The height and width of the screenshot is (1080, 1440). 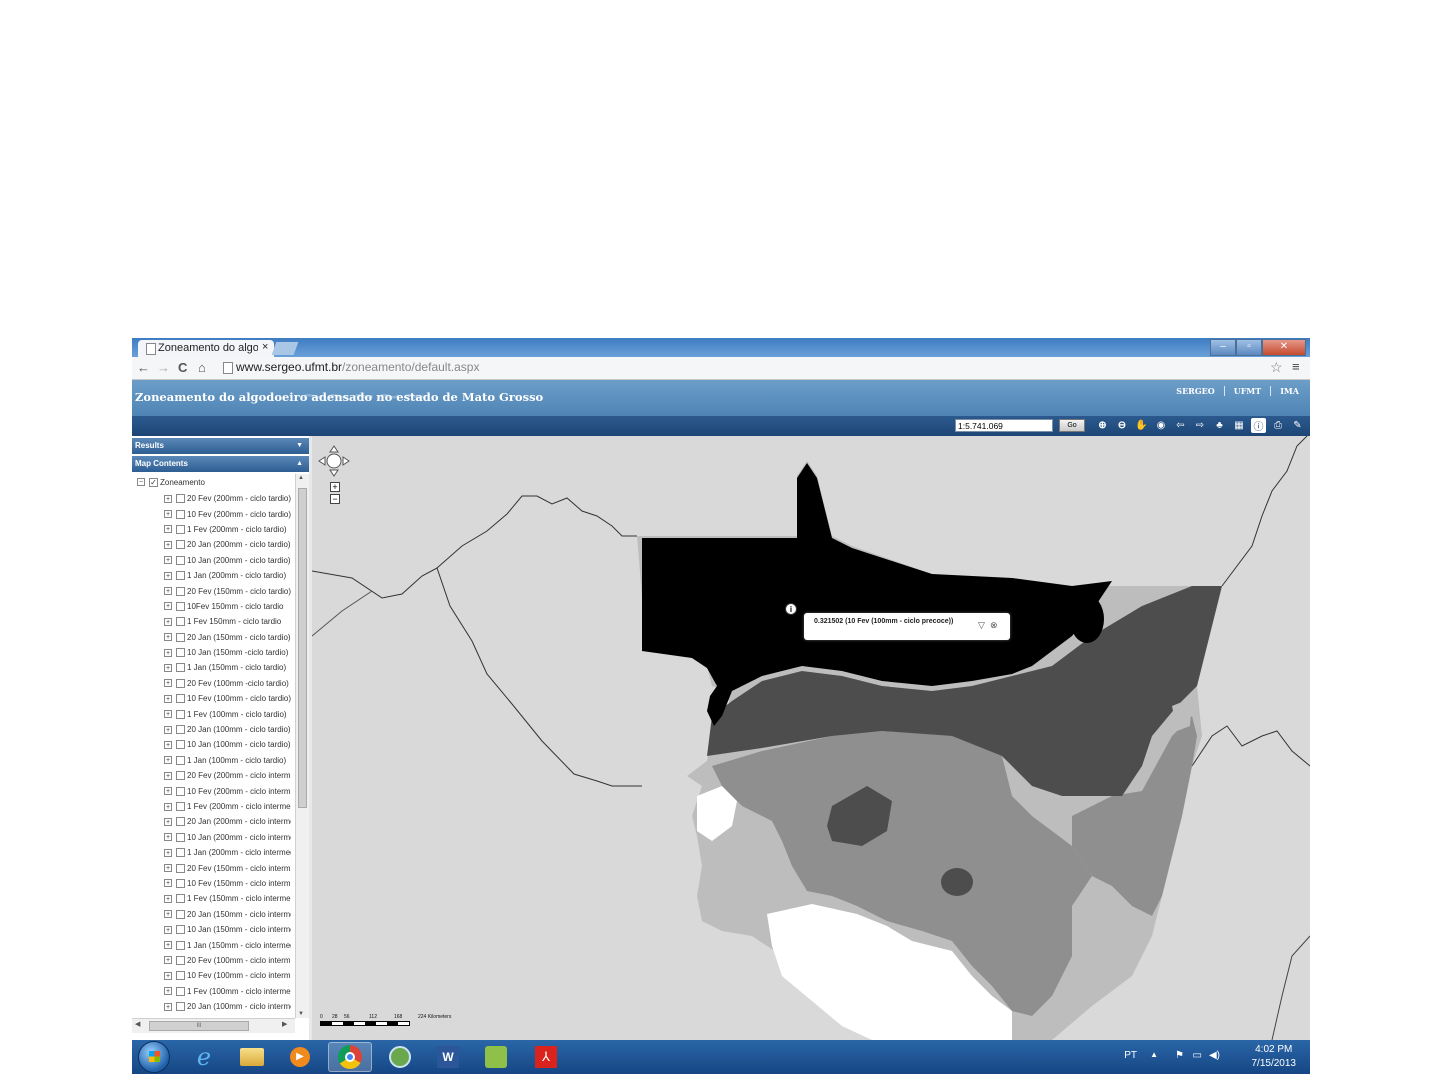 What do you see at coordinates (400, 1057) in the screenshot?
I see `taskbar-qgis` at bounding box center [400, 1057].